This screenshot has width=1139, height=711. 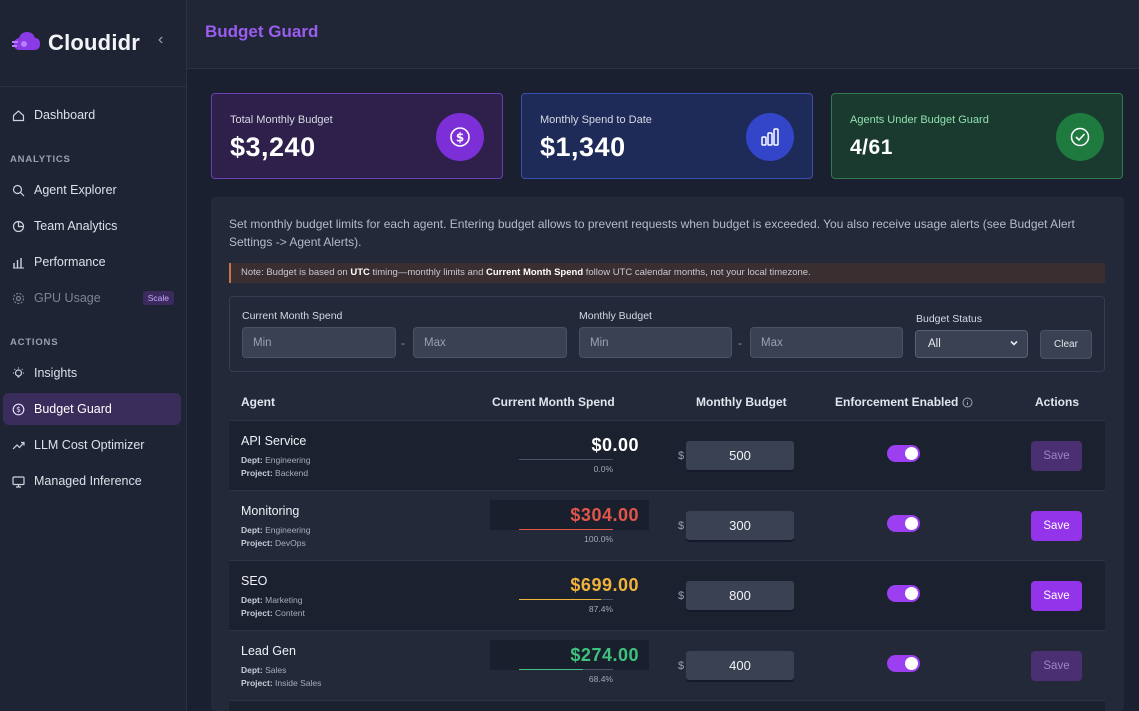 What do you see at coordinates (740, 595) in the screenshot?
I see `budget-input: 800` at bounding box center [740, 595].